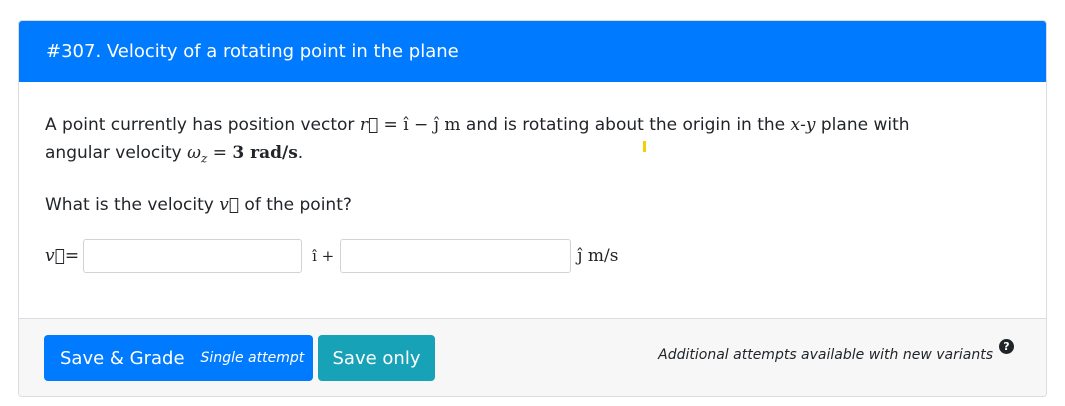  What do you see at coordinates (229, 205) in the screenshot?
I see `velocity-vector-symbol: v⃗` at bounding box center [229, 205].